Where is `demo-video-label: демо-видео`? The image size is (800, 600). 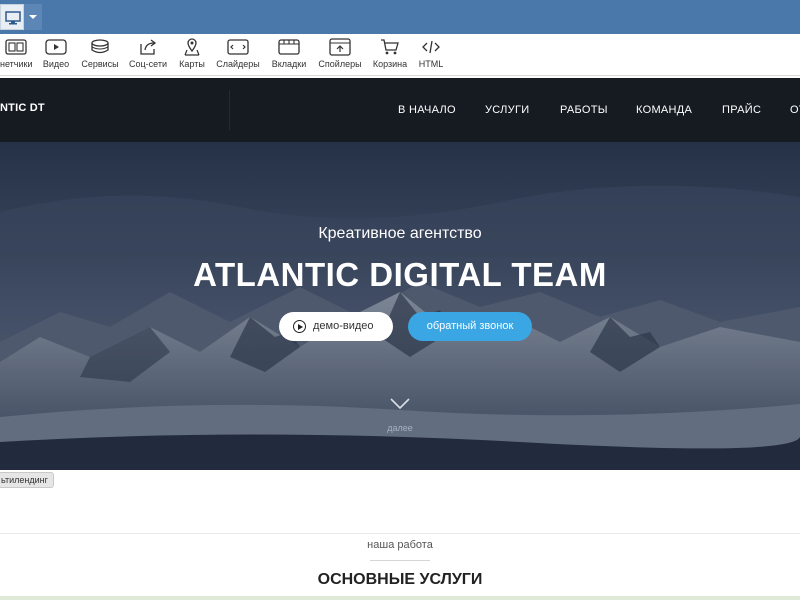
demo-video-label: демо-видео is located at coordinates (343, 326).